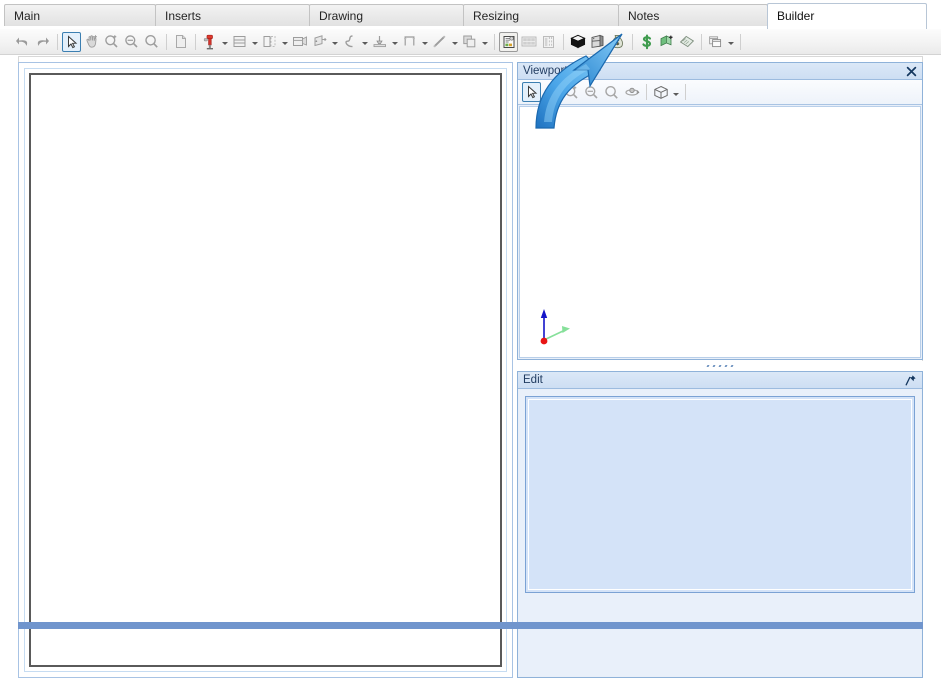 The height and width of the screenshot is (678, 941). What do you see at coordinates (349, 42) in the screenshot?
I see `curve-edge-icon` at bounding box center [349, 42].